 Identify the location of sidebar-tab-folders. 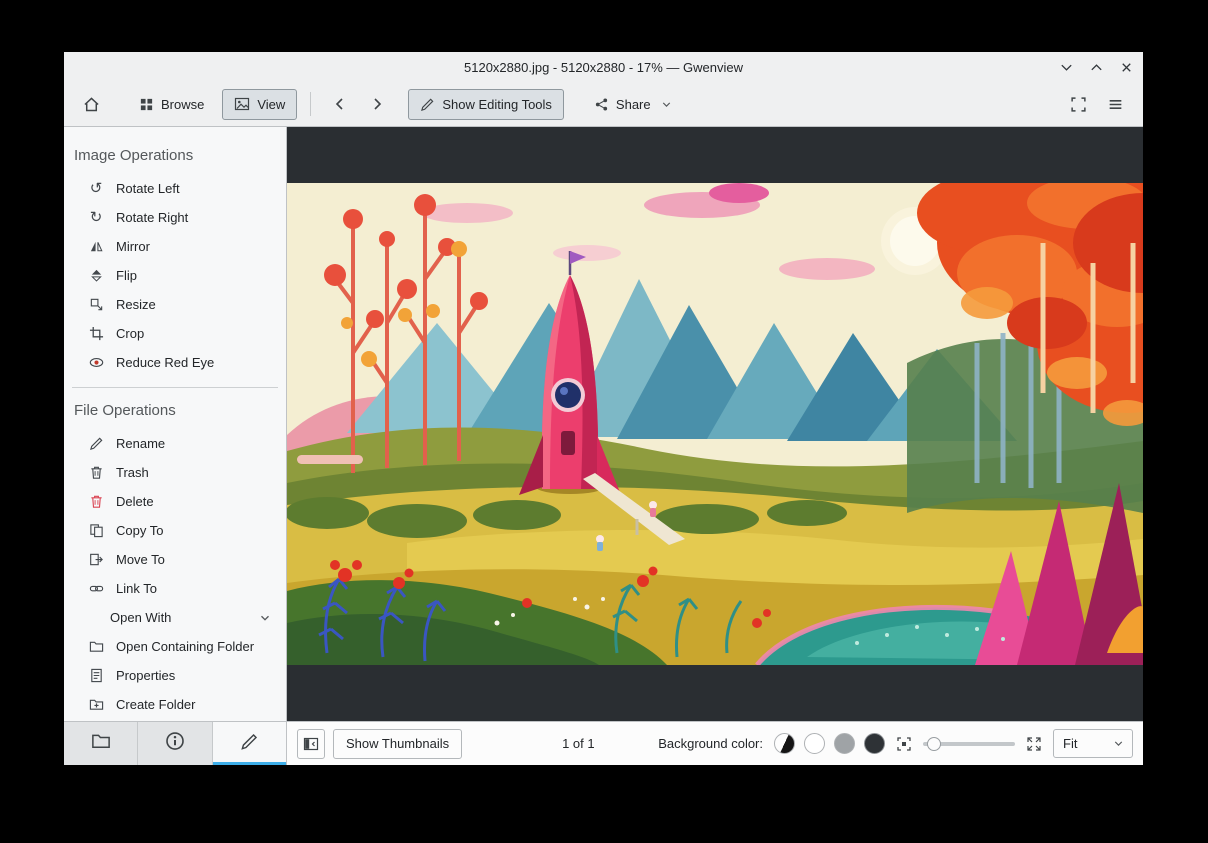
(101, 743).